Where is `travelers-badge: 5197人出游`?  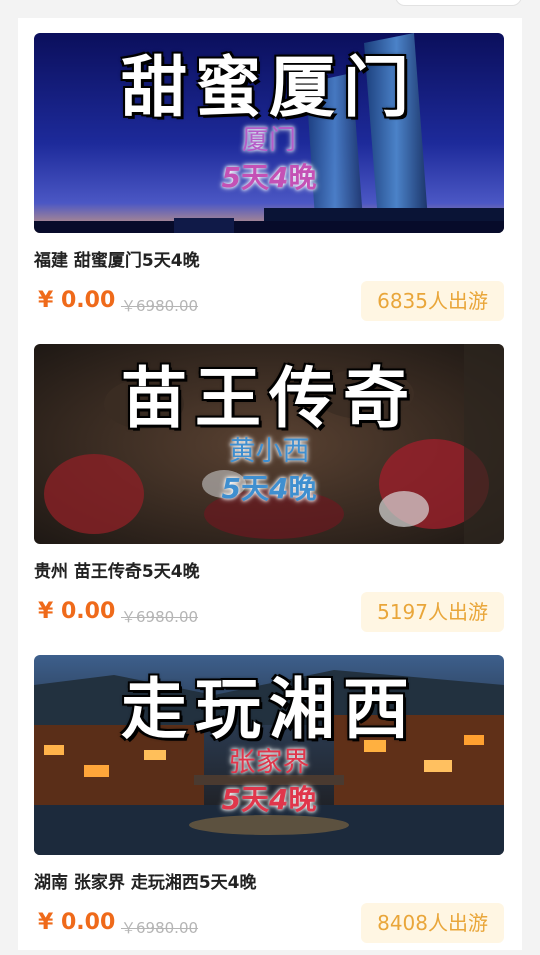
travelers-badge: 5197人出游 is located at coordinates (432, 612).